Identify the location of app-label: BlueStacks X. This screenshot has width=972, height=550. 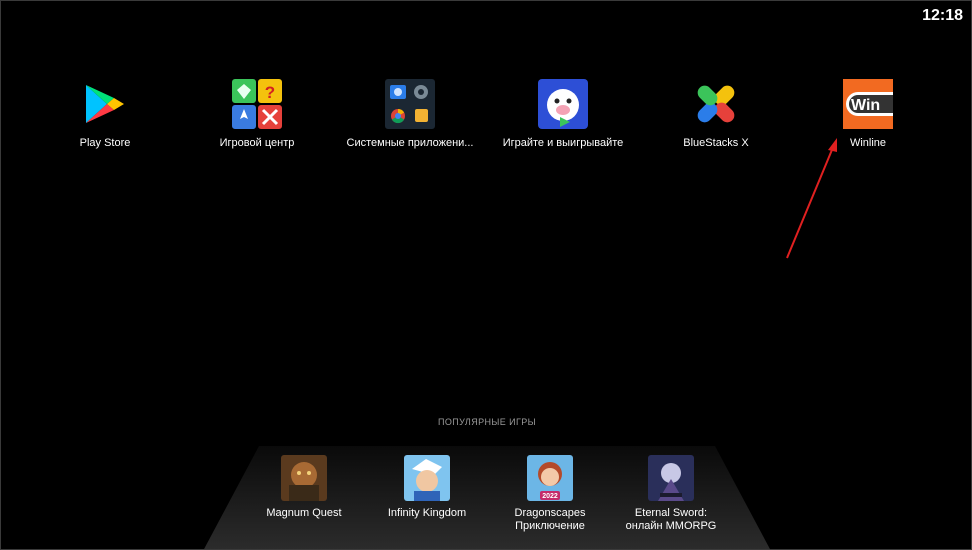
(716, 143).